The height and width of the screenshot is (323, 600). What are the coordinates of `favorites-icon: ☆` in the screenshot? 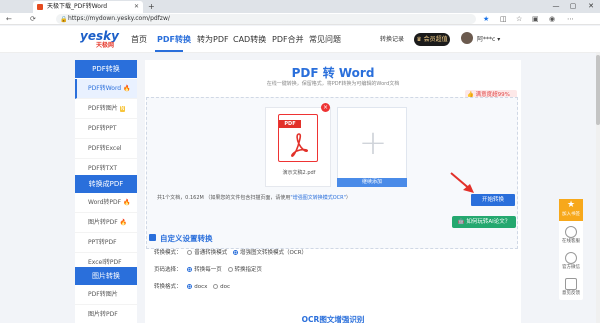 It's located at (519, 19).